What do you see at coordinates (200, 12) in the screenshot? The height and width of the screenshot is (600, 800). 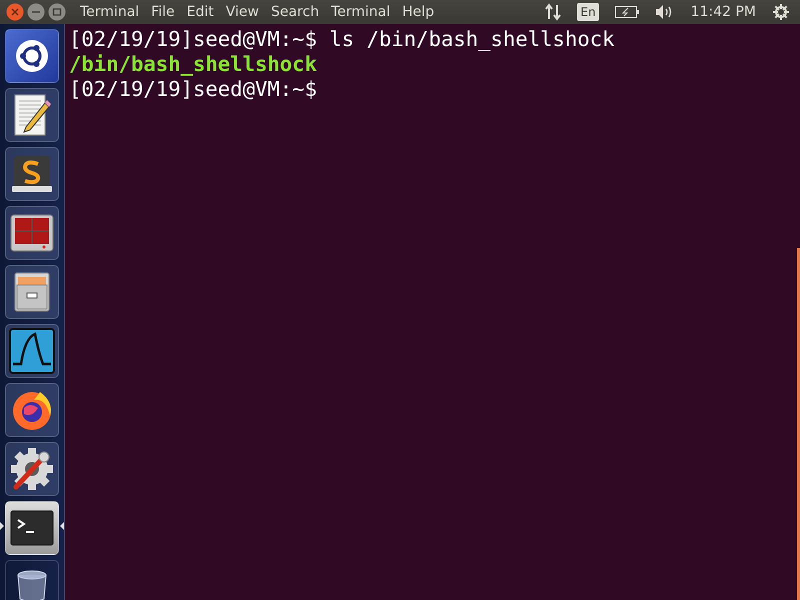 I see `menu-item: Edit` at bounding box center [200, 12].